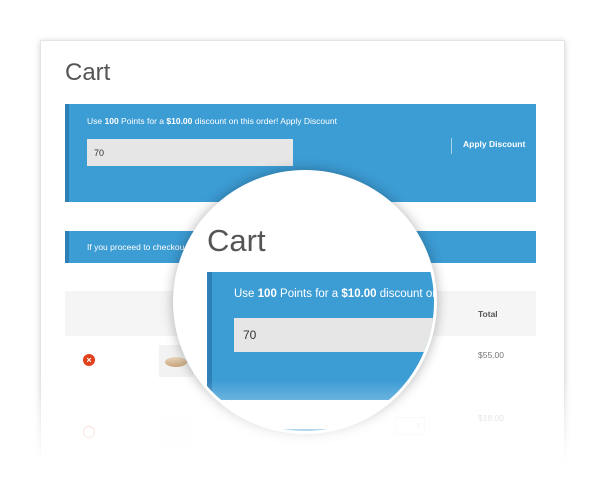 This screenshot has width=600, height=500. What do you see at coordinates (136, 247) in the screenshot?
I see `checkout-notice-text: If you proceed to checkou` at bounding box center [136, 247].